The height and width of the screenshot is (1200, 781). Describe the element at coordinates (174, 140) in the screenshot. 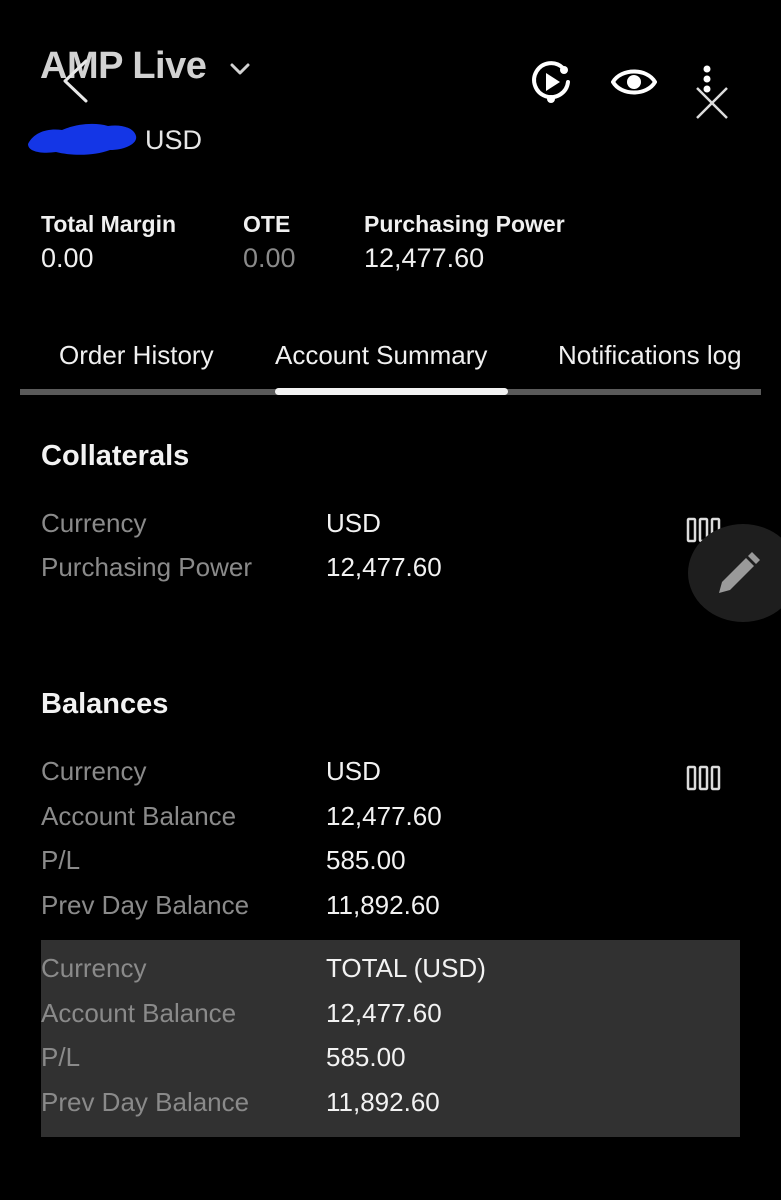

I see `account-currency: USD` at that location.